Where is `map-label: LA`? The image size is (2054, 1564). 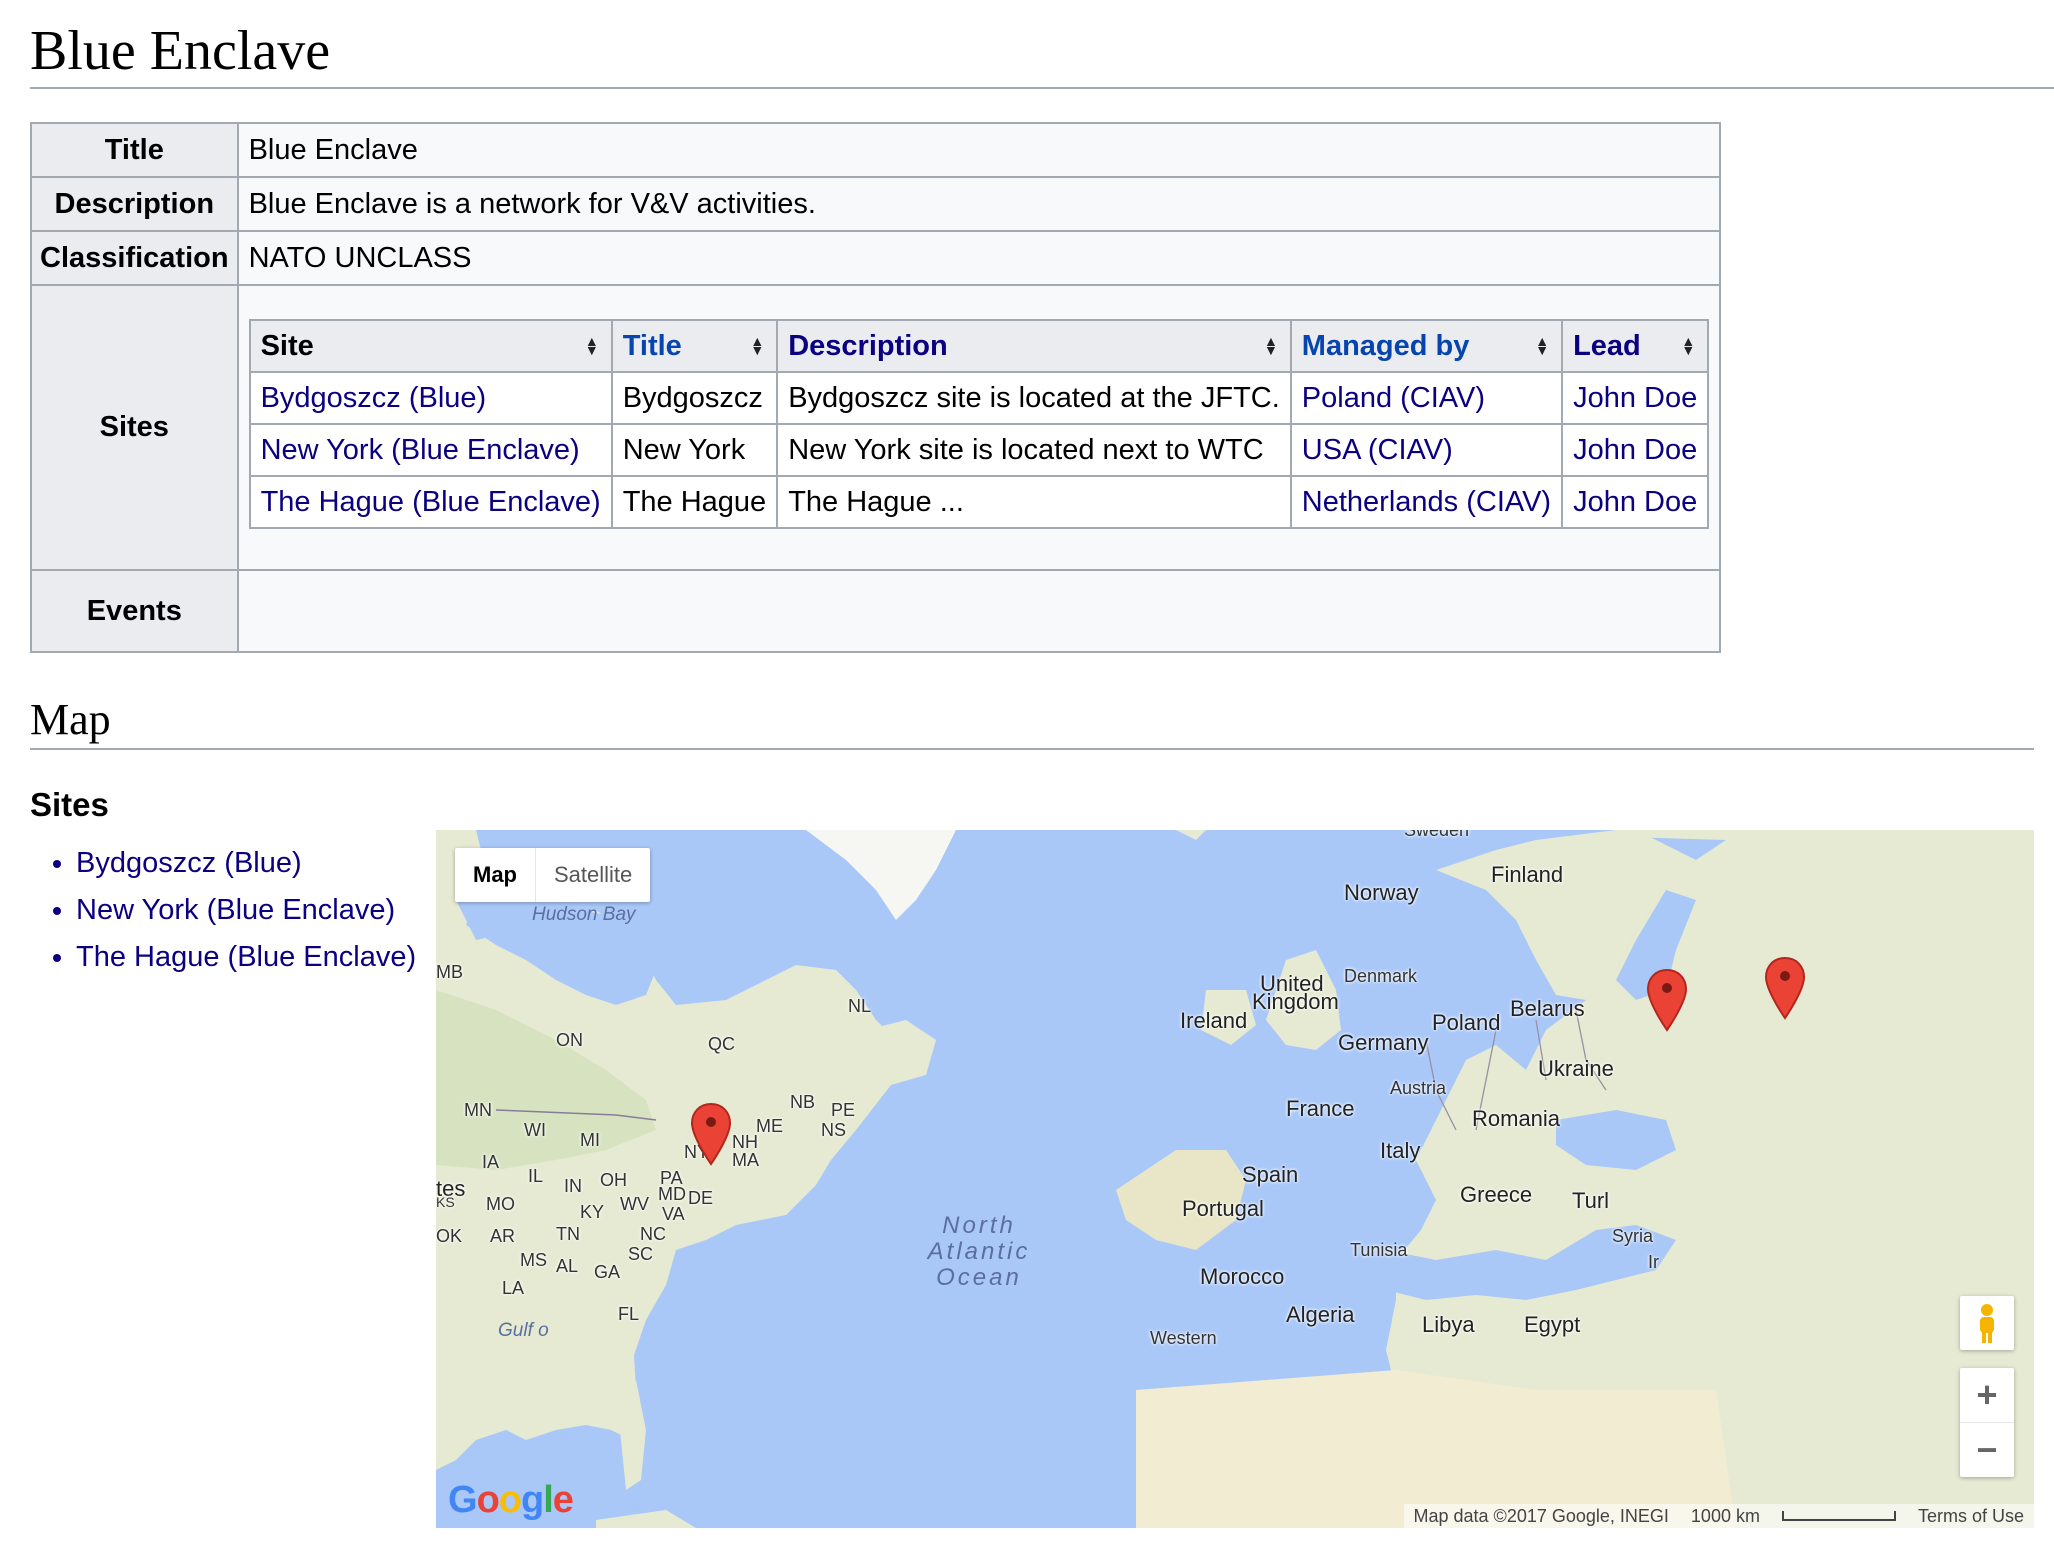
map-label: LA is located at coordinates (513, 1288).